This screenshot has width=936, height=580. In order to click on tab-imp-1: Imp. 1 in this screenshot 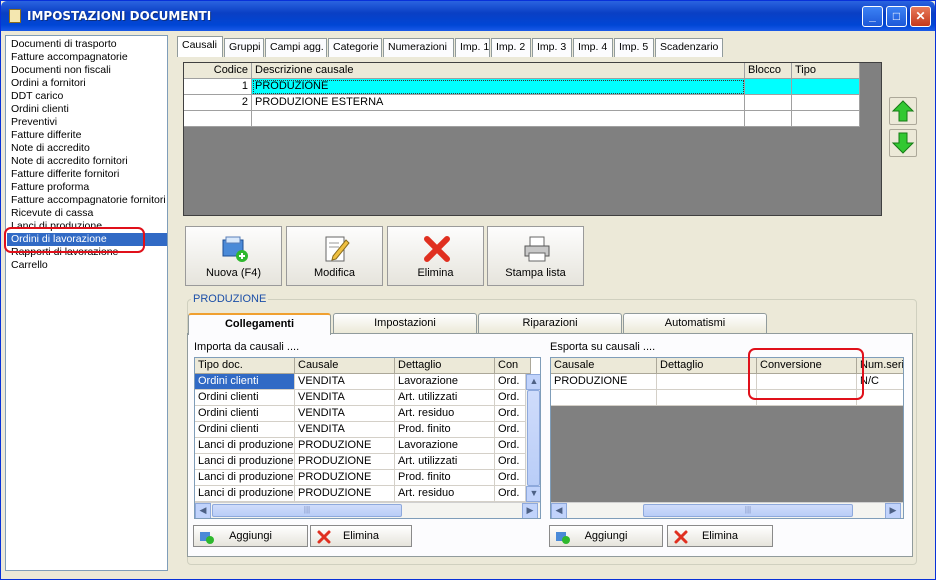, I will do `click(472, 47)`.